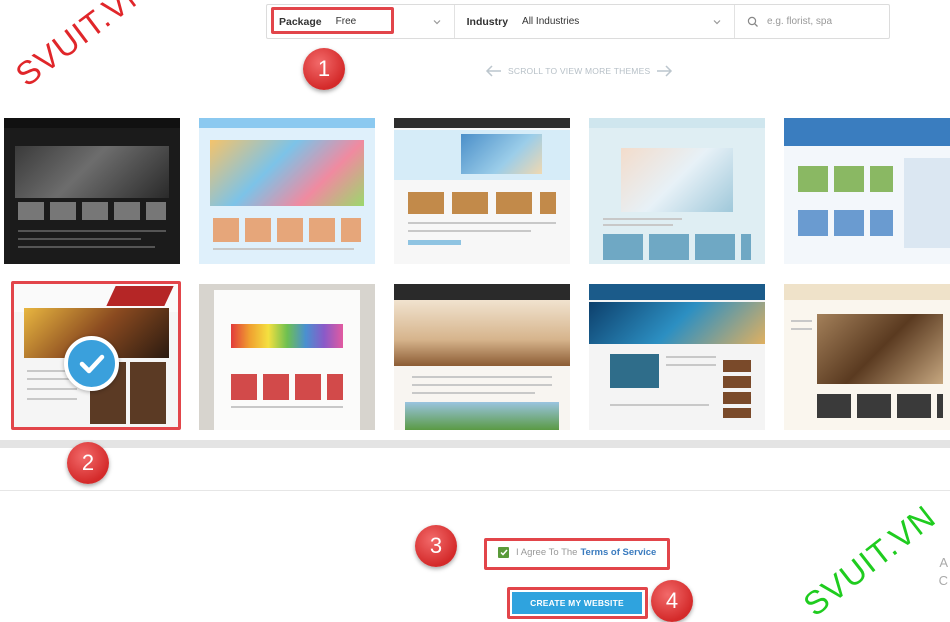  I want to click on checkmark-icon, so click(91, 363).